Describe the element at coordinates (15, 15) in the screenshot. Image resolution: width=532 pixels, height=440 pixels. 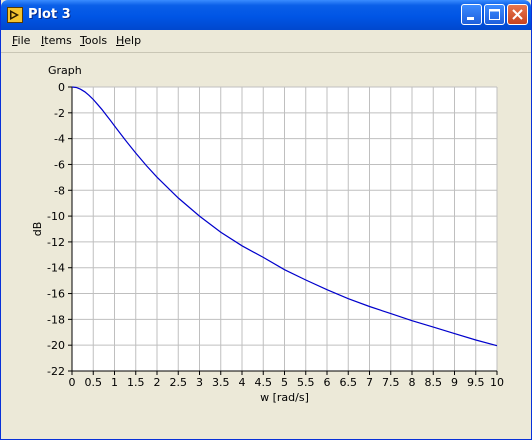
I see `labview-icon` at that location.